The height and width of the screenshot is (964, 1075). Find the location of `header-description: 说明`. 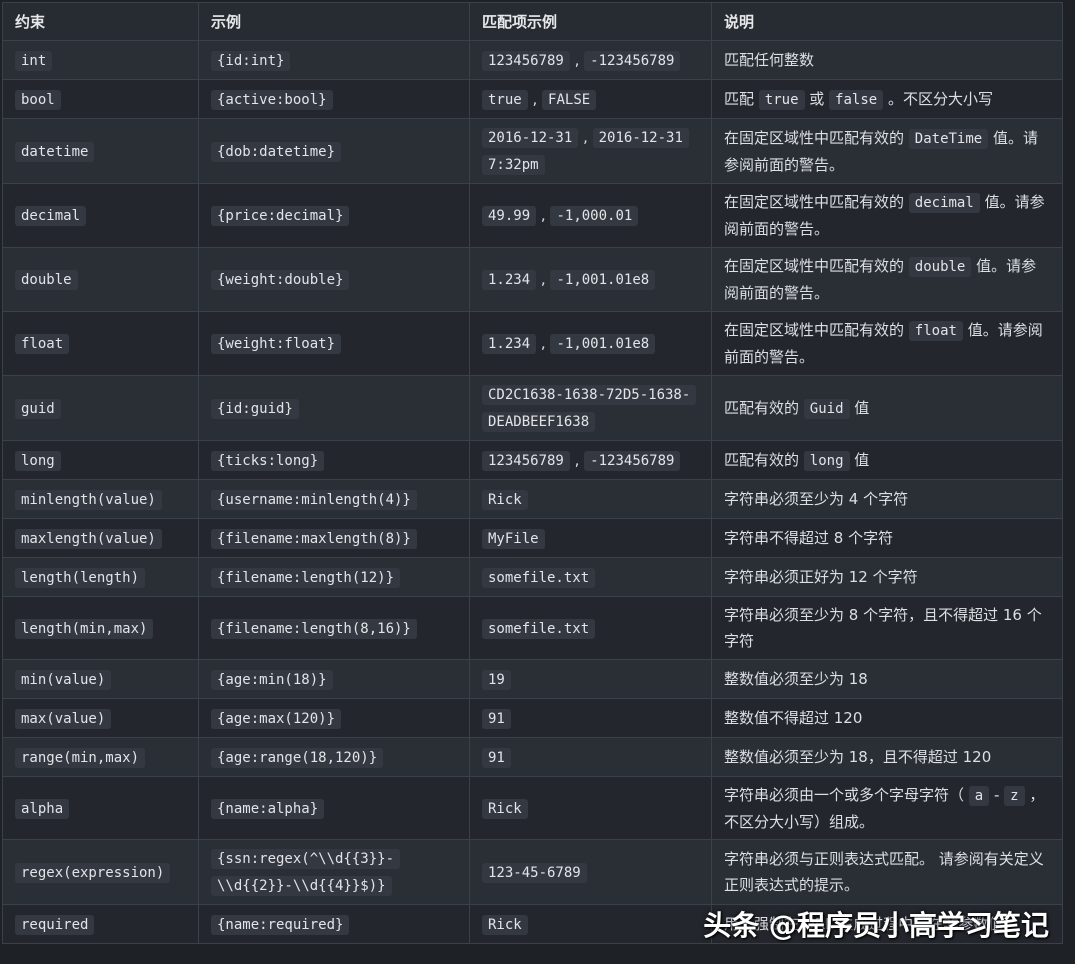

header-description: 说明 is located at coordinates (887, 21).